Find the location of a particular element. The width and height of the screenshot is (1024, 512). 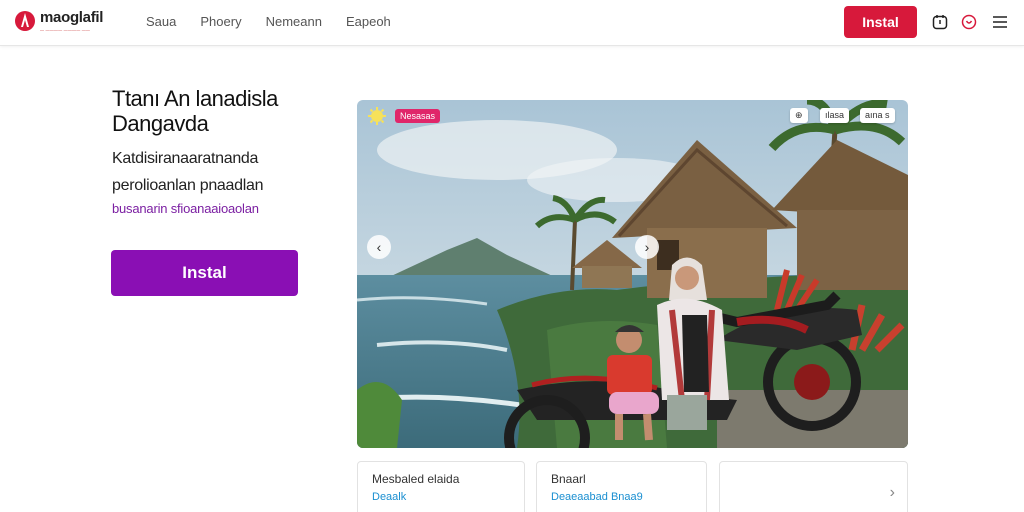

main-nav: Saua Phoery Nemeann Eapeoh is located at coordinates (268, 21).